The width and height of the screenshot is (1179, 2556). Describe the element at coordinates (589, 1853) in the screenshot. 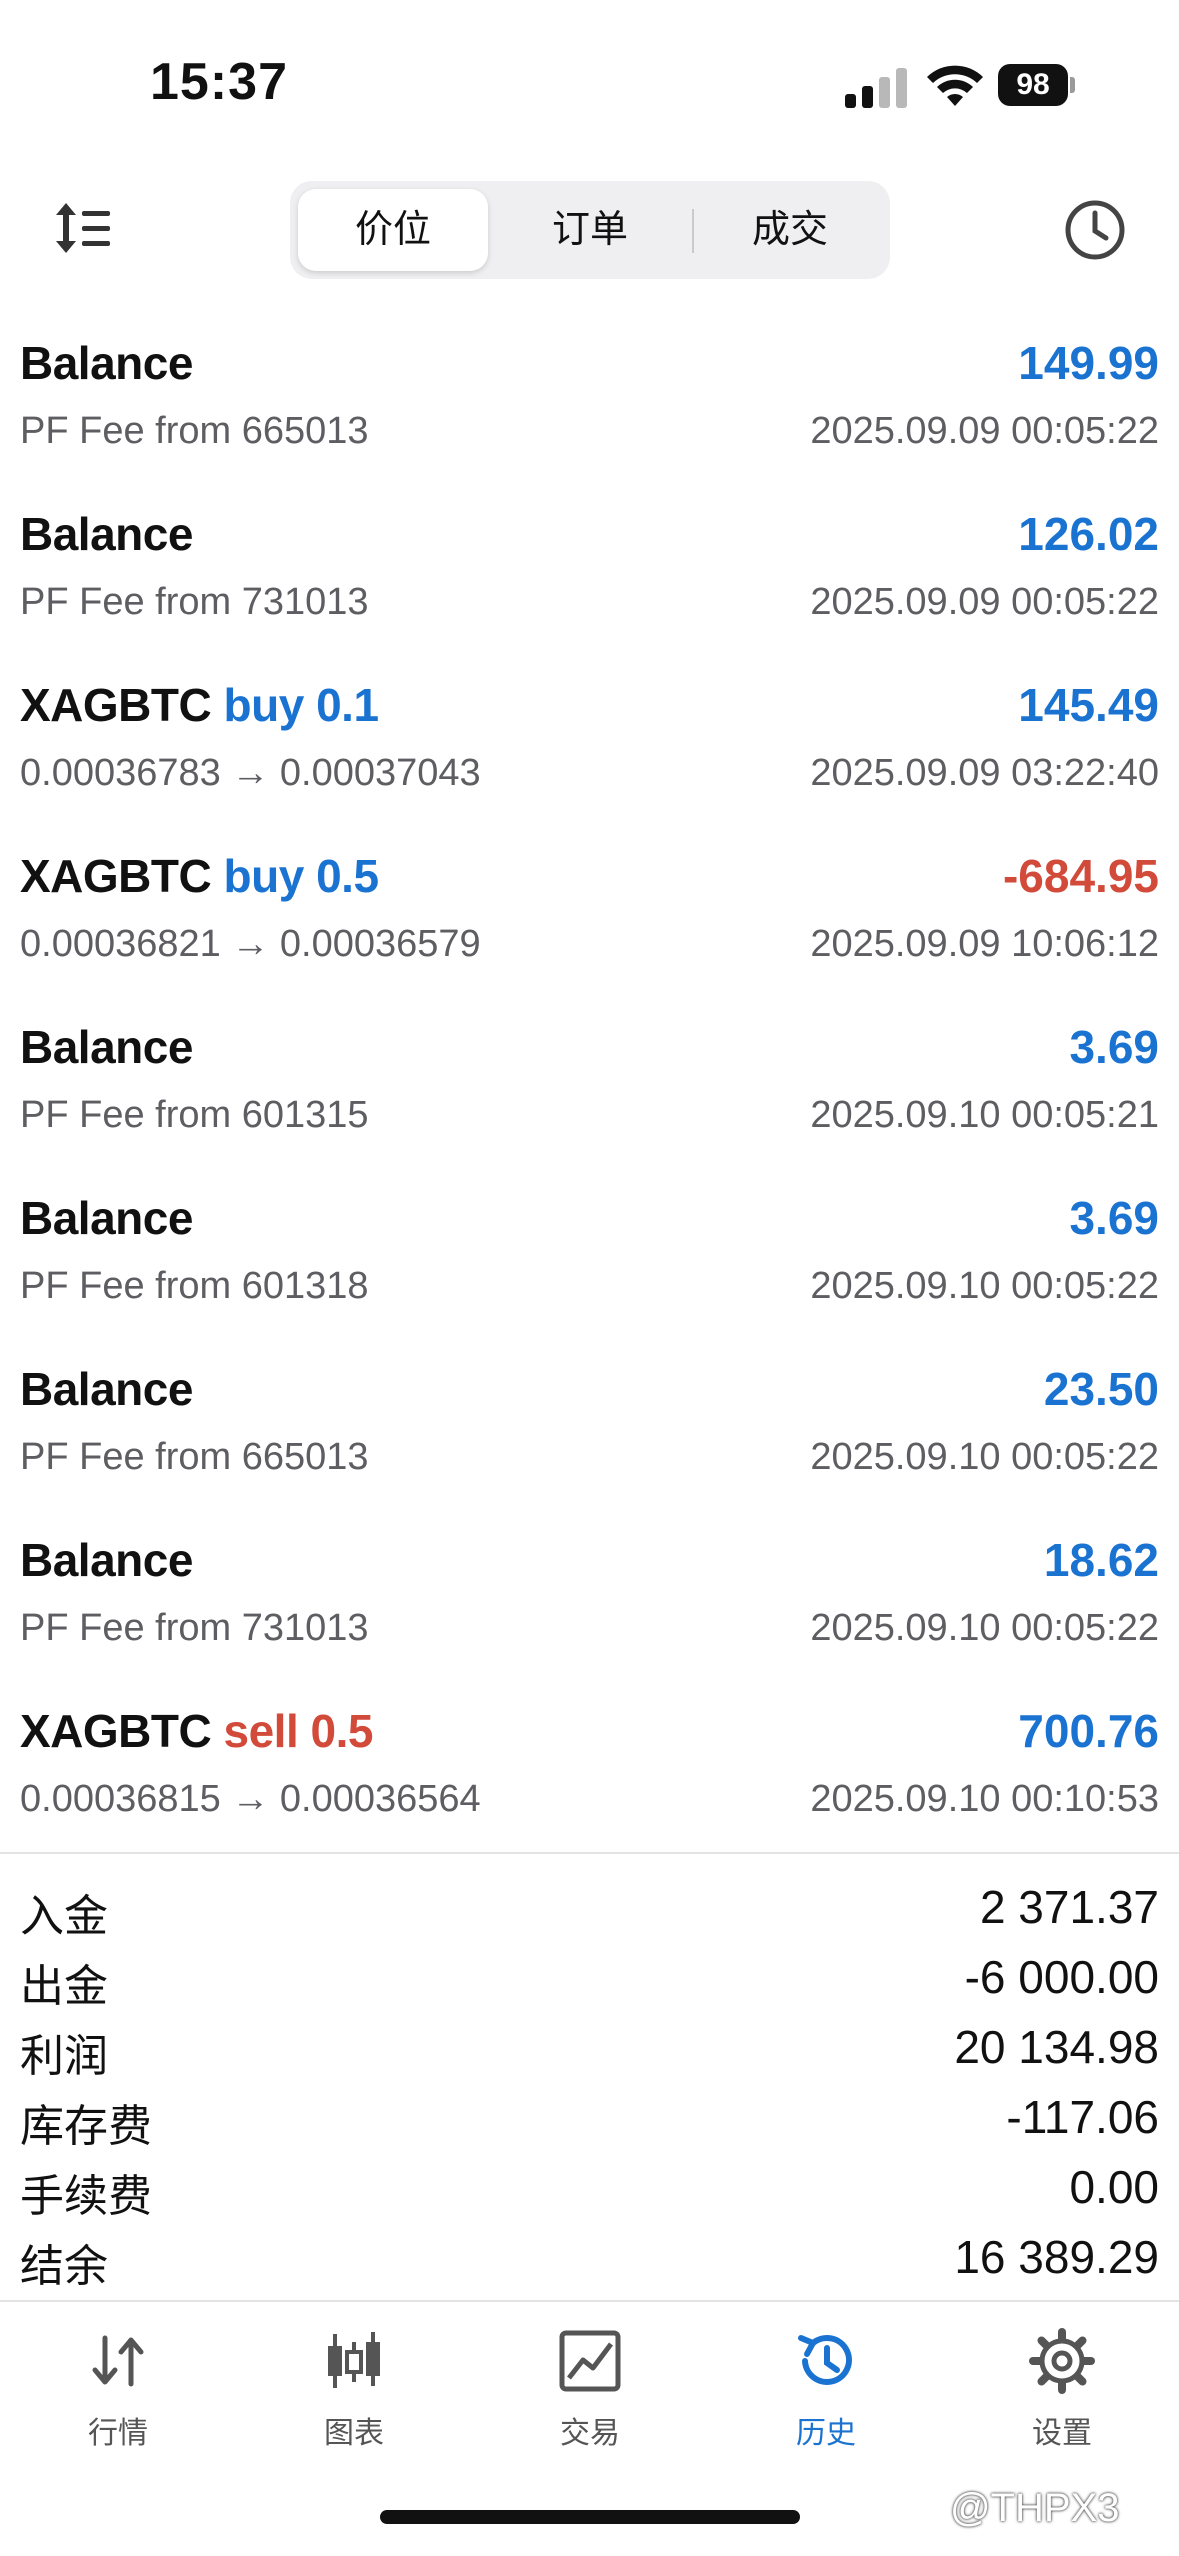

I see `summary-divider` at that location.